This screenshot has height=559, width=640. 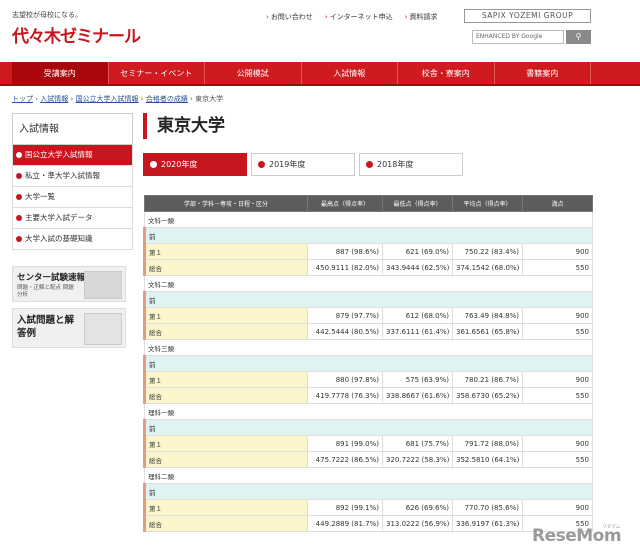 What do you see at coordinates (417, 379) in the screenshot?
I see `min-score-cell: 575 (63.9%)` at bounding box center [417, 379].